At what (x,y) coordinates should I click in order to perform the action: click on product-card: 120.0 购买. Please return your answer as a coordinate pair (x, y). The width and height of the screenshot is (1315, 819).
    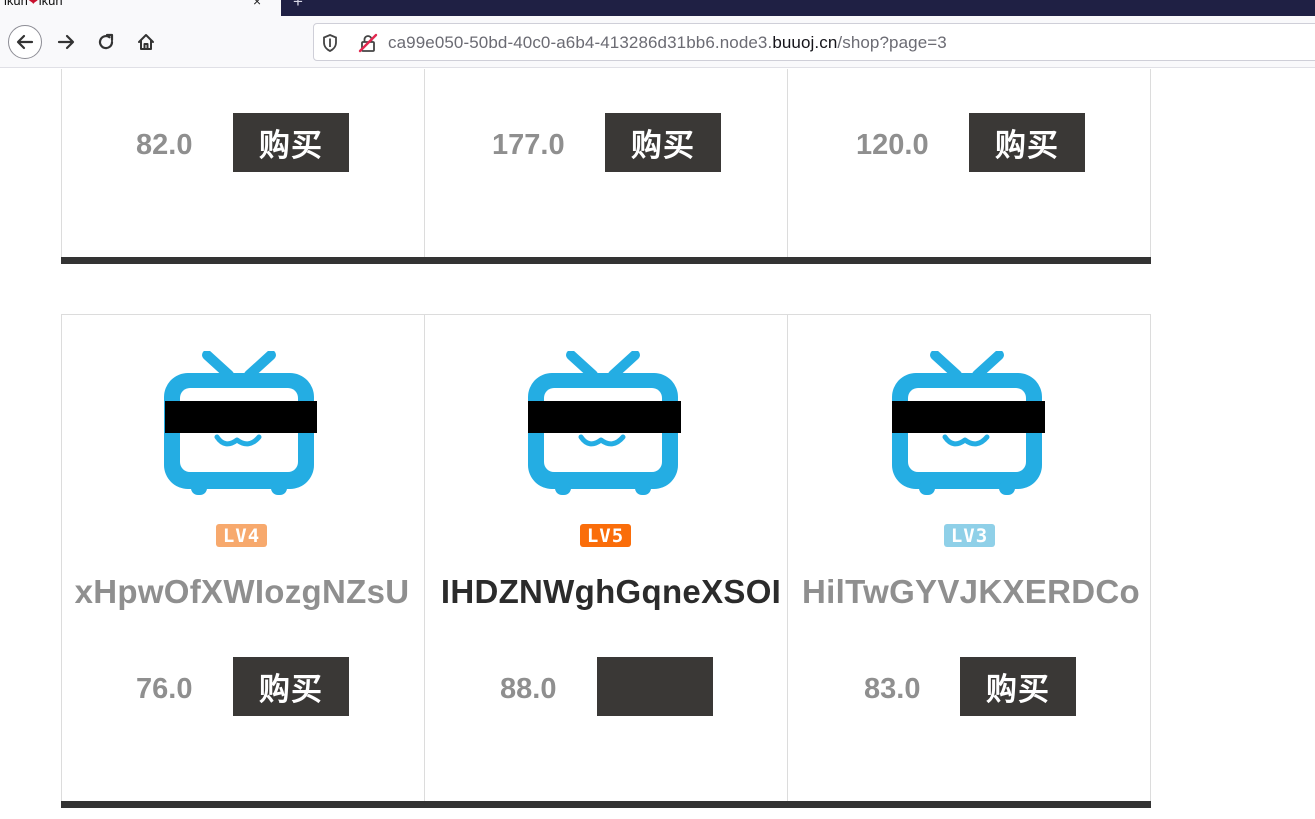
    Looking at the image, I should click on (969, 166).